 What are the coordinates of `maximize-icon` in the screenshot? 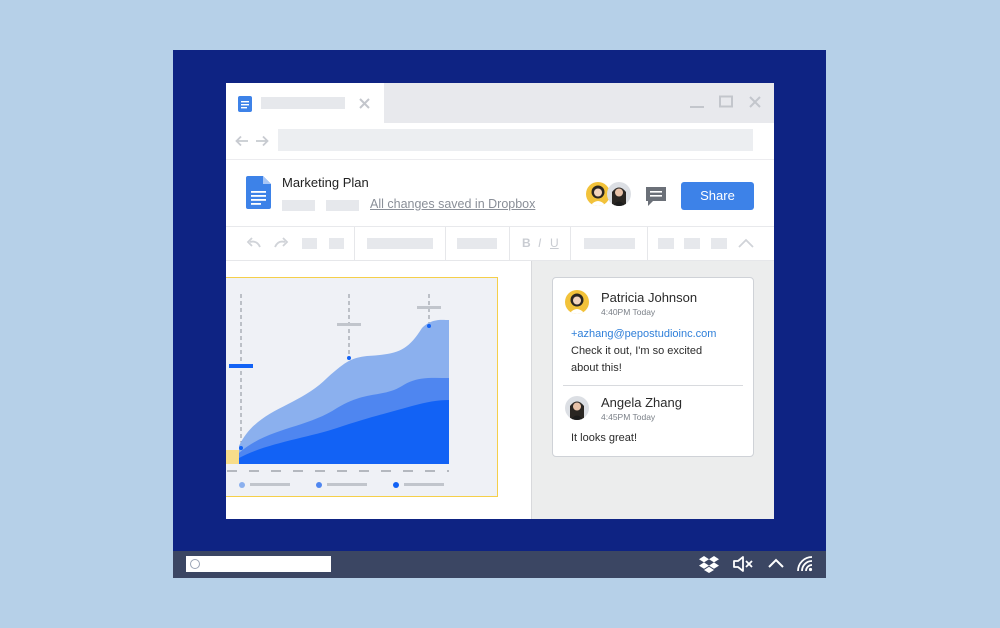 It's located at (726, 102).